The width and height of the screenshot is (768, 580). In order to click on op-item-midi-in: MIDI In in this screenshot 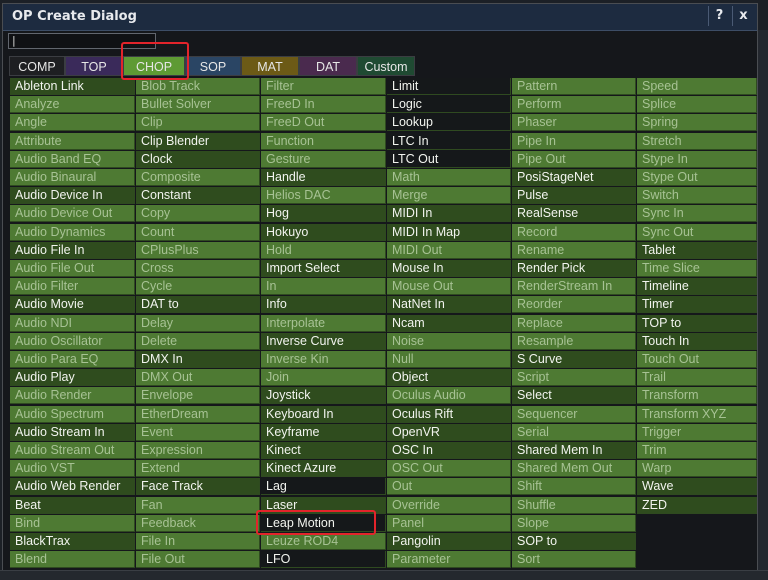, I will do `click(449, 214)`.